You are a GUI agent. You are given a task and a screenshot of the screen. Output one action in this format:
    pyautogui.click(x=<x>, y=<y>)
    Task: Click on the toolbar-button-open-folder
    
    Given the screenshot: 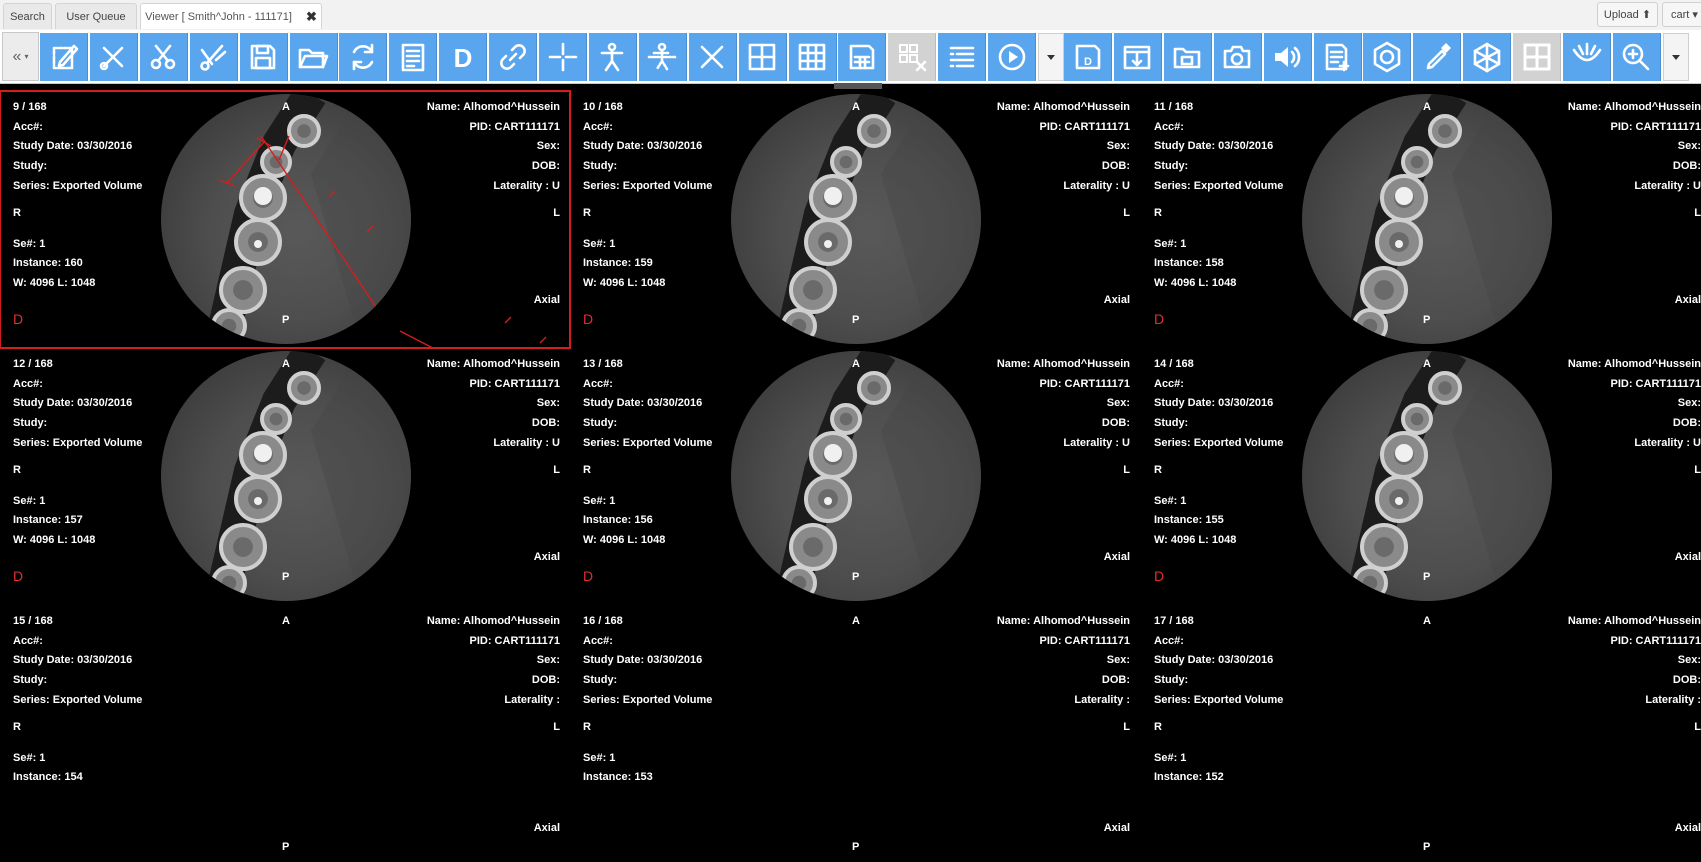 What is the action you would take?
    pyautogui.click(x=314, y=57)
    